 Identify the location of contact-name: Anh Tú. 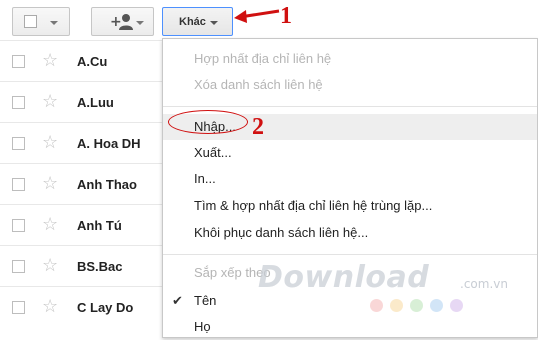
(99, 225).